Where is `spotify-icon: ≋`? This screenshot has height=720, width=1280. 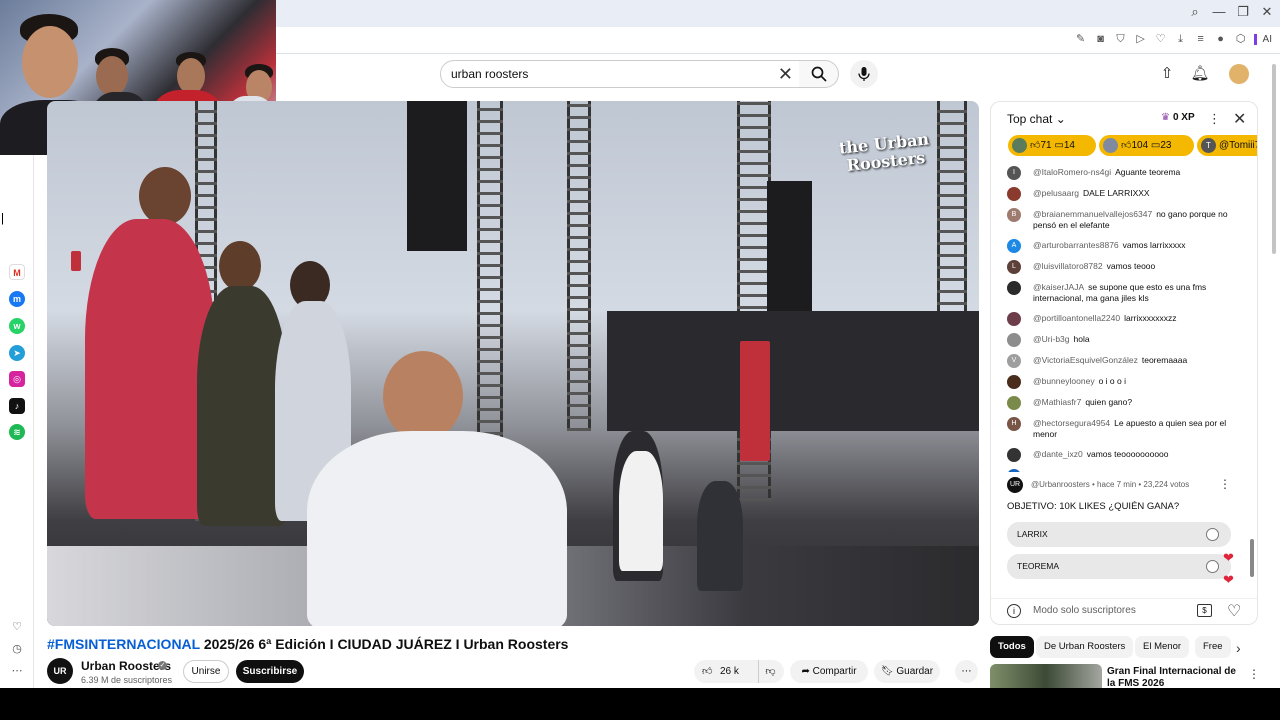
spotify-icon: ≋ is located at coordinates (17, 432).